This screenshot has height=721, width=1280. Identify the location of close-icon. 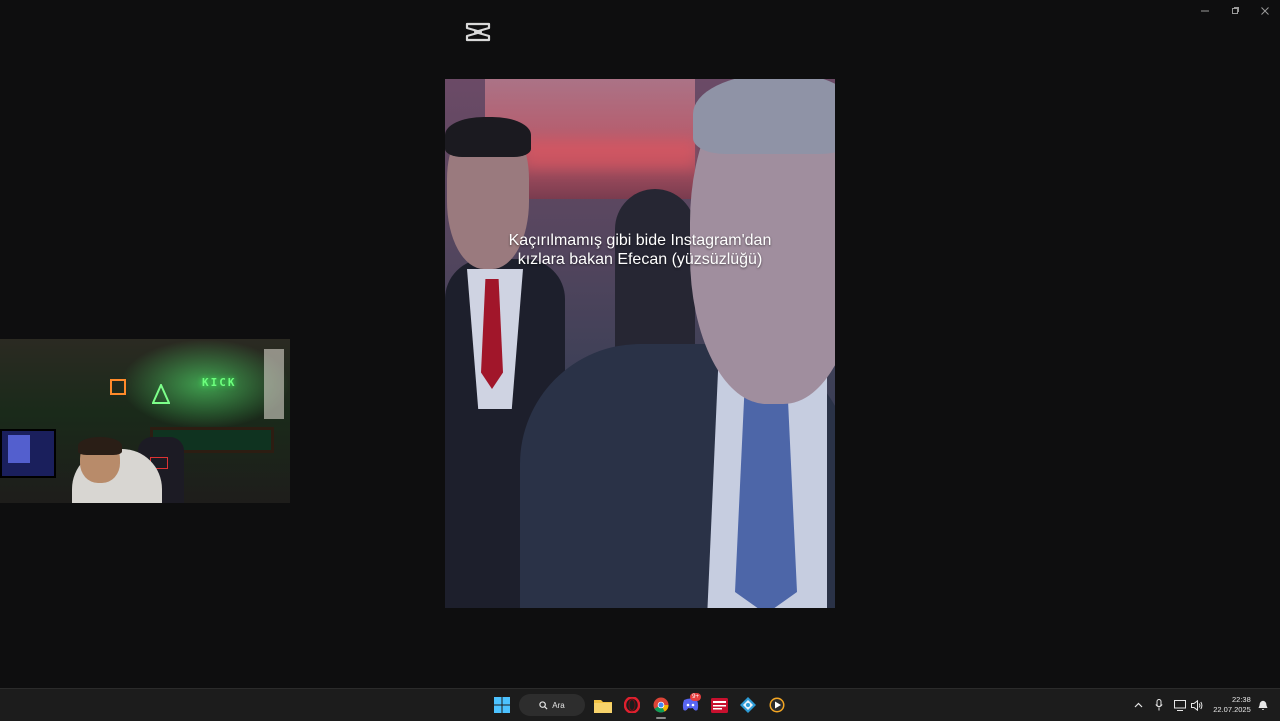
(1265, 11).